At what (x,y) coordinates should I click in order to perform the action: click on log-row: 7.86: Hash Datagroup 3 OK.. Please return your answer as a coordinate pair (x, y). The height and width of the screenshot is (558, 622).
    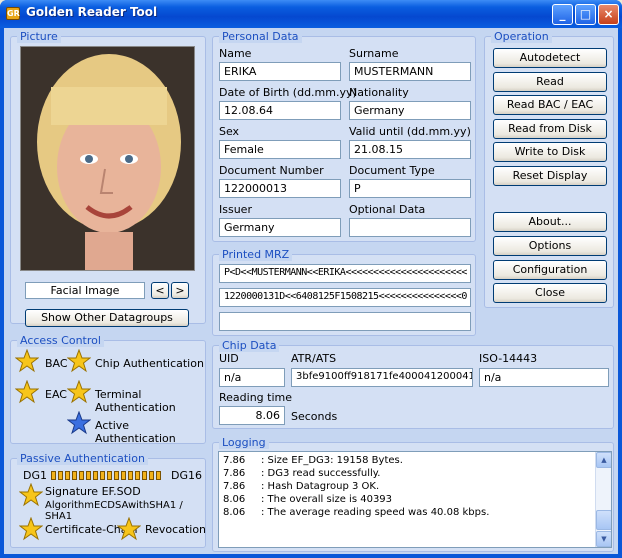
    Looking at the image, I should click on (301, 486).